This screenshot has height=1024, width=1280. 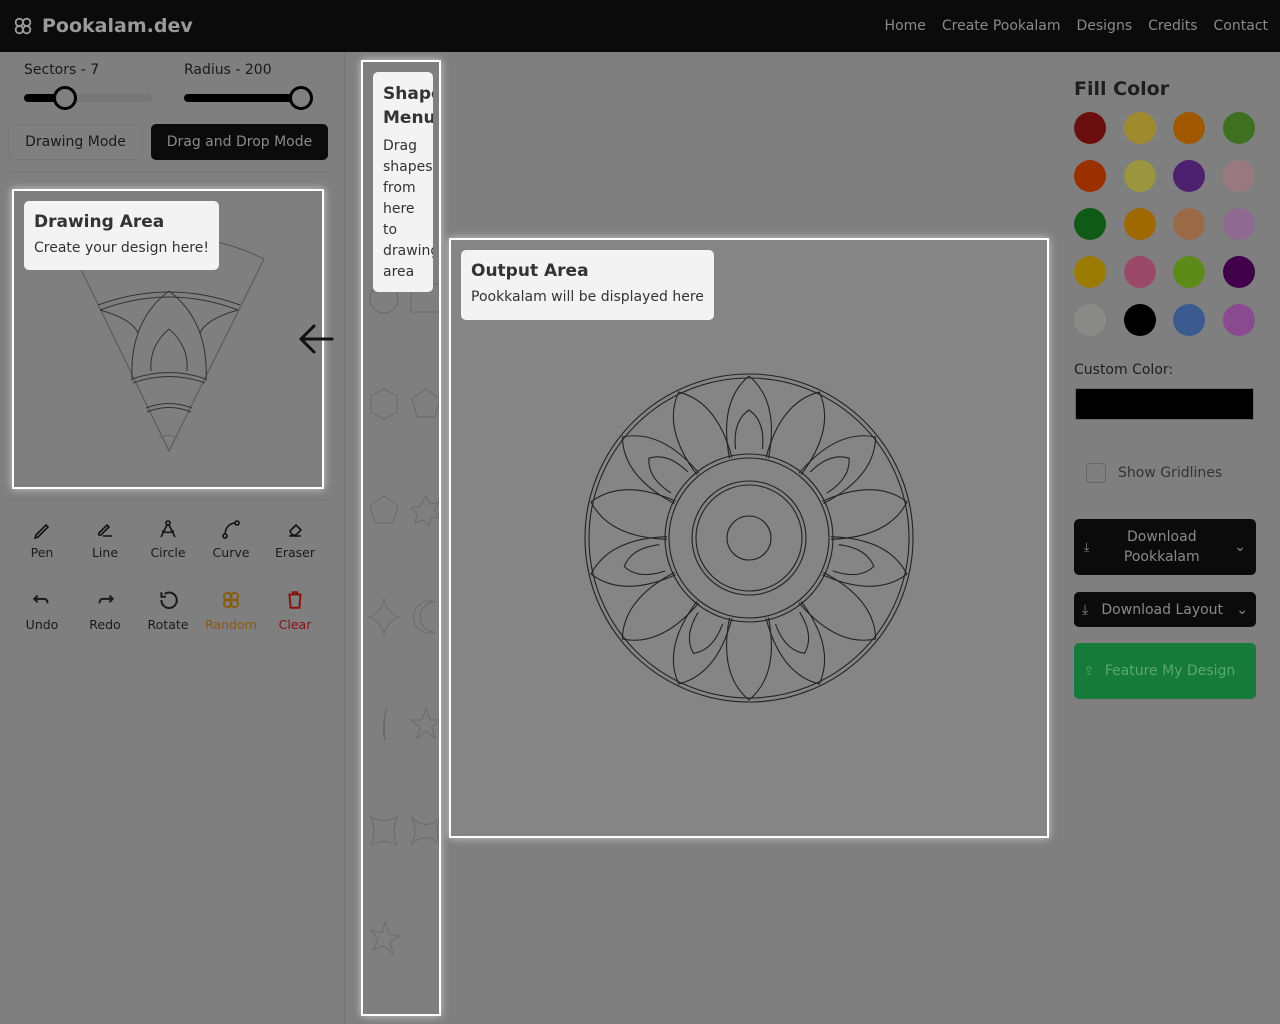 I want to click on pentagon-shape, so click(x=425, y=403).